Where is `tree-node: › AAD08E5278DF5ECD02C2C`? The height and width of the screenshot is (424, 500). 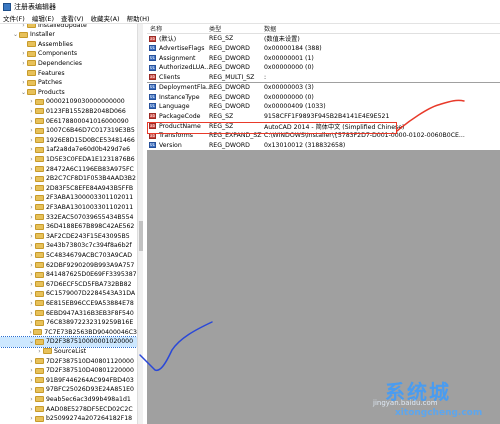 tree-node: › AAD08E5278DF5ECD02C2C is located at coordinates (68, 409).